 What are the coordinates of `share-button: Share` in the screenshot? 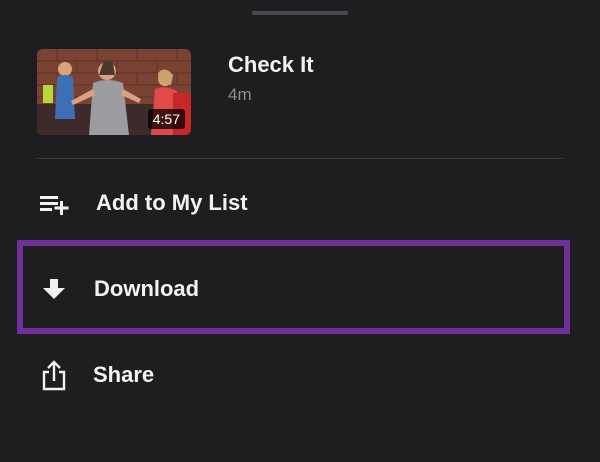 It's located at (300, 375).